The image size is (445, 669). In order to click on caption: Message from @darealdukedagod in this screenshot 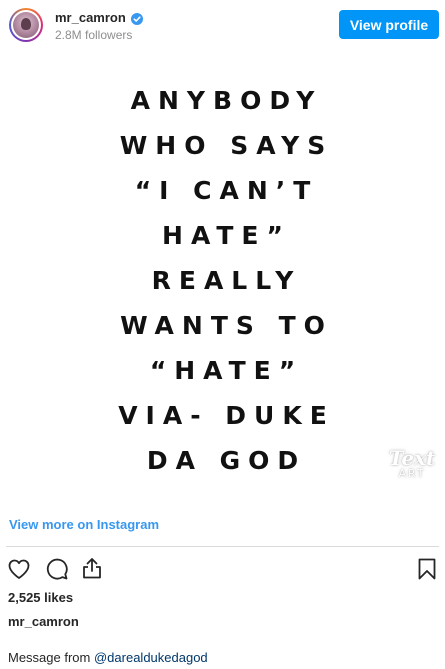, I will do `click(108, 657)`.